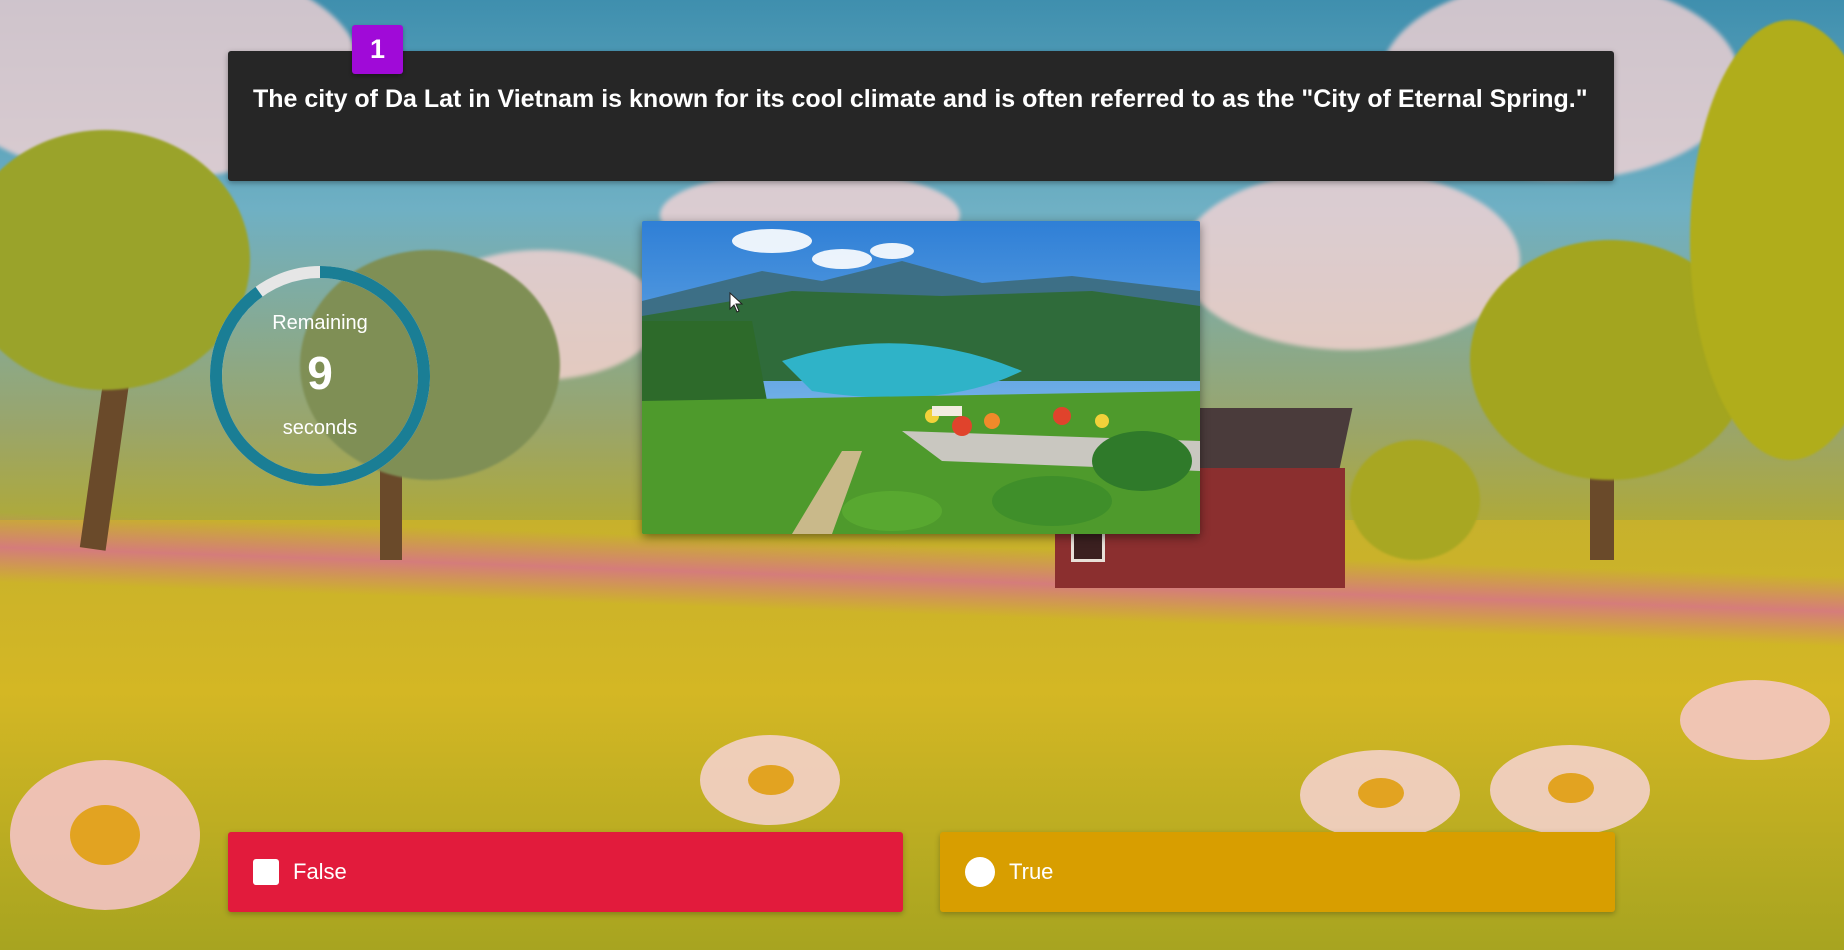 This screenshot has width=1844, height=950. Describe the element at coordinates (320, 428) in the screenshot. I see `timer-label-seconds: seconds` at that location.